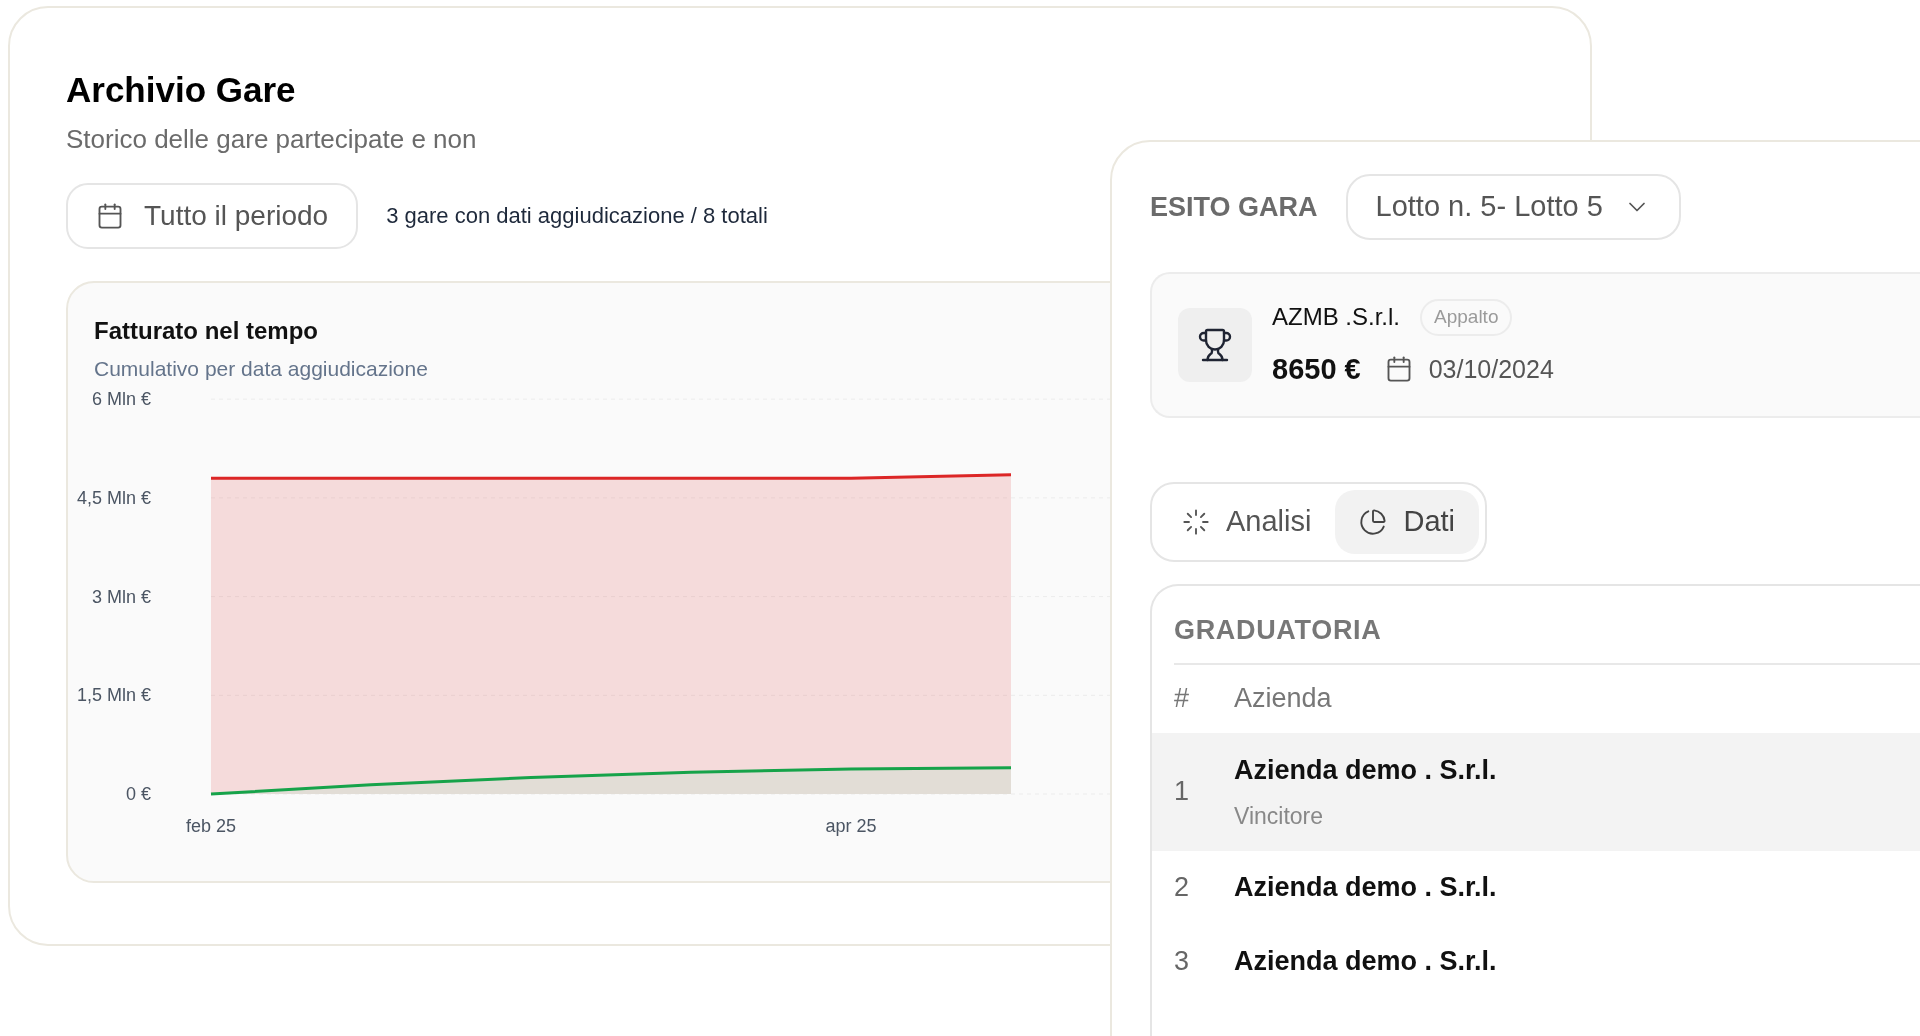 Image resolution: width=1920 pixels, height=1036 pixels. What do you see at coordinates (1336, 317) in the screenshot?
I see `company-name: AZMB .S.r.l.` at bounding box center [1336, 317].